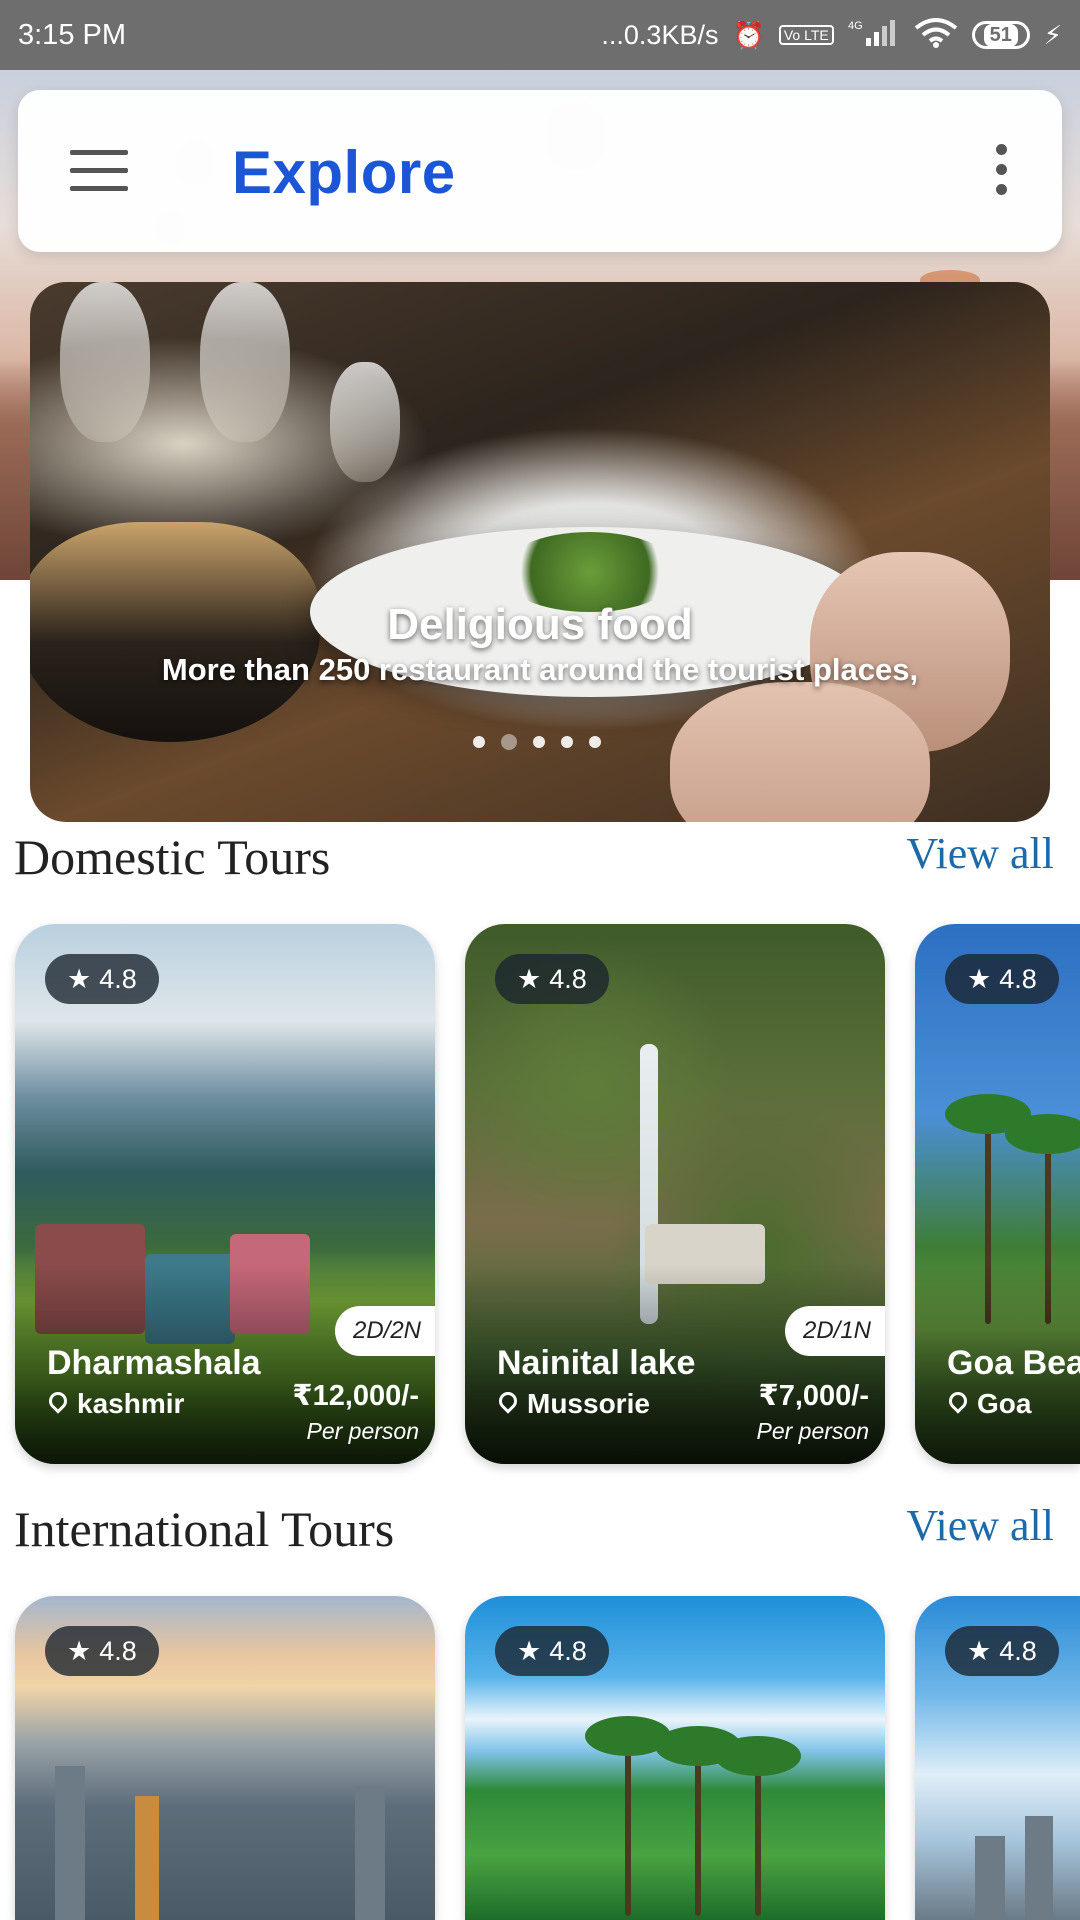  I want to click on domestic-view-all-link: View all, so click(980, 853).